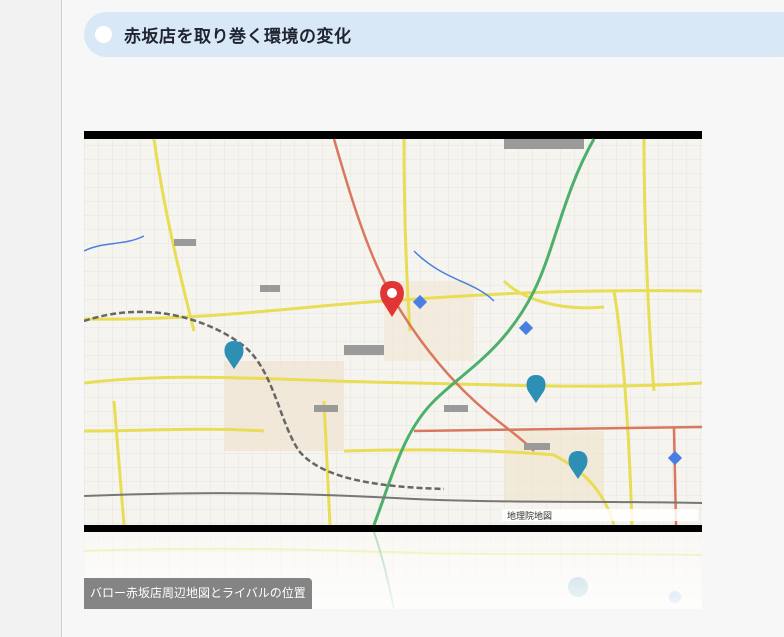 Image resolution: width=784 pixels, height=637 pixels. What do you see at coordinates (198, 593) in the screenshot?
I see `figure-caption: バロー赤坂店周辺地図とライバルの位置` at bounding box center [198, 593].